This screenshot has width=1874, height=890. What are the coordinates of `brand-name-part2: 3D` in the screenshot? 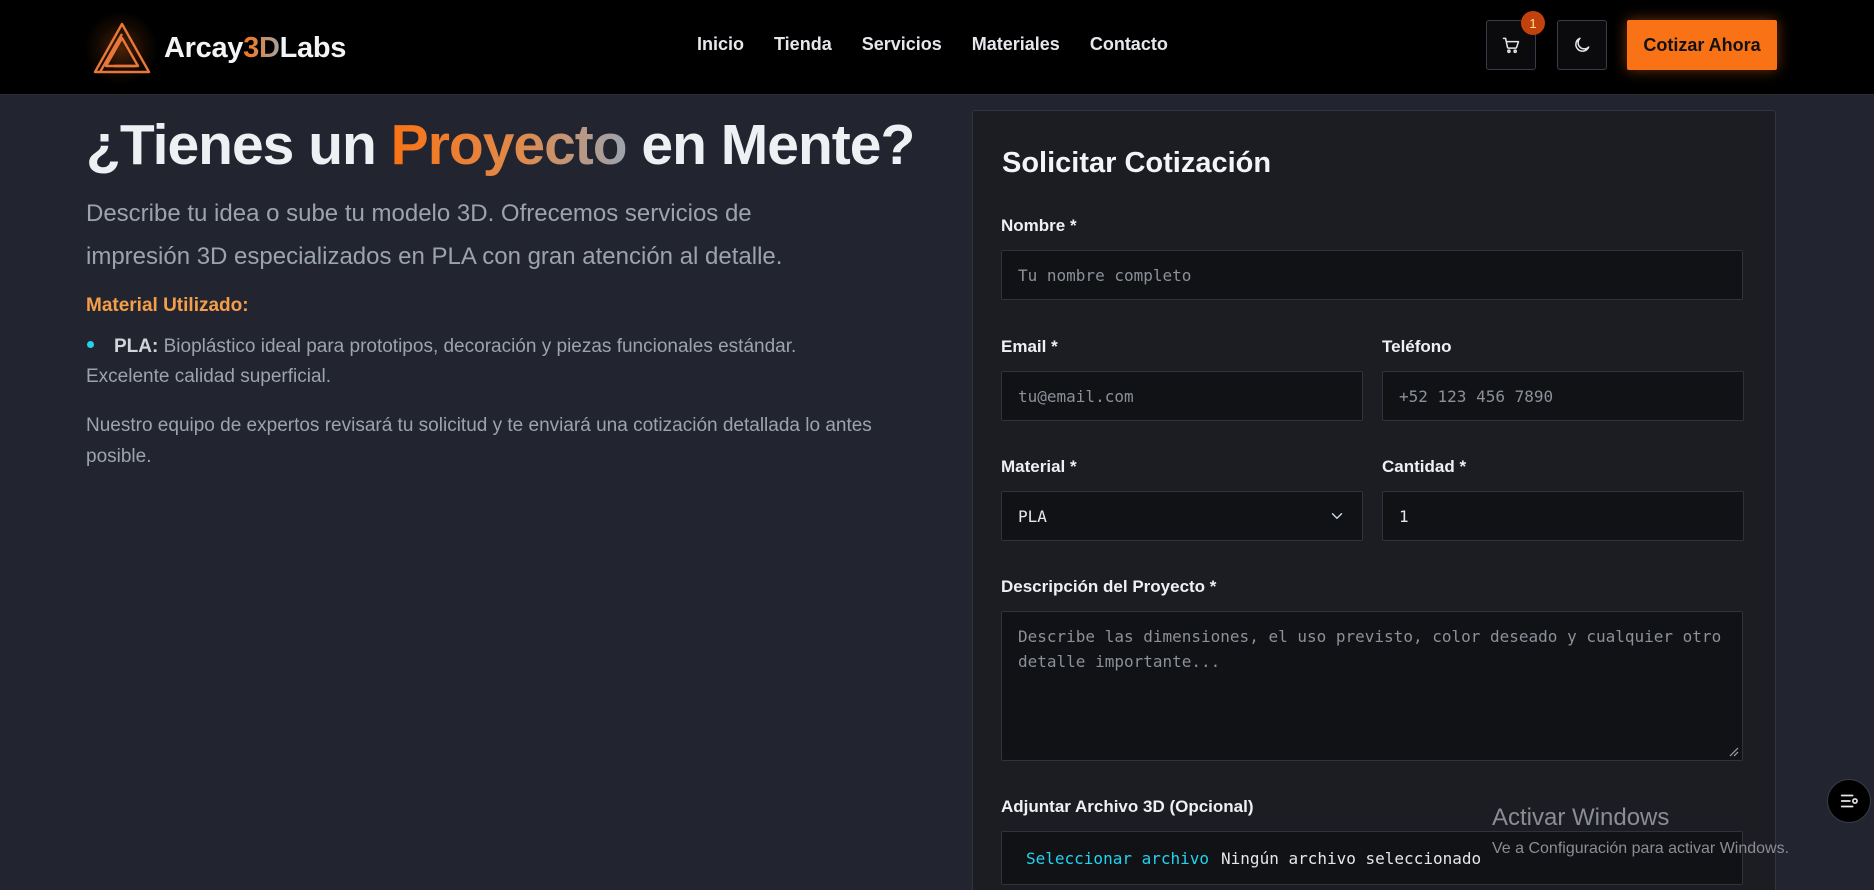 It's located at (261, 47).